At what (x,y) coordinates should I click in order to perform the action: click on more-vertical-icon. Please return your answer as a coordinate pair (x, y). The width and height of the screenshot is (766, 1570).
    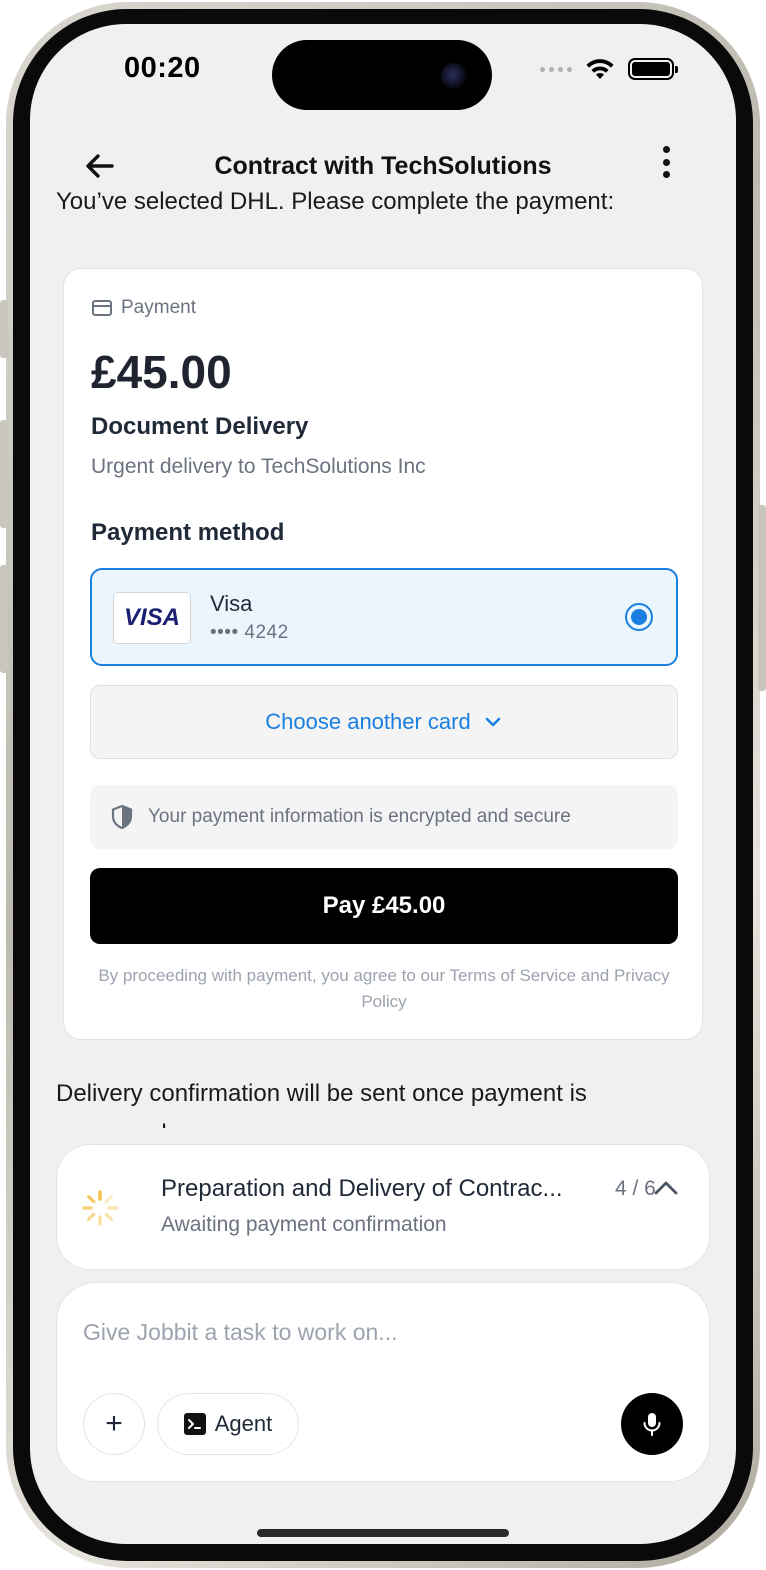
    Looking at the image, I should click on (666, 149).